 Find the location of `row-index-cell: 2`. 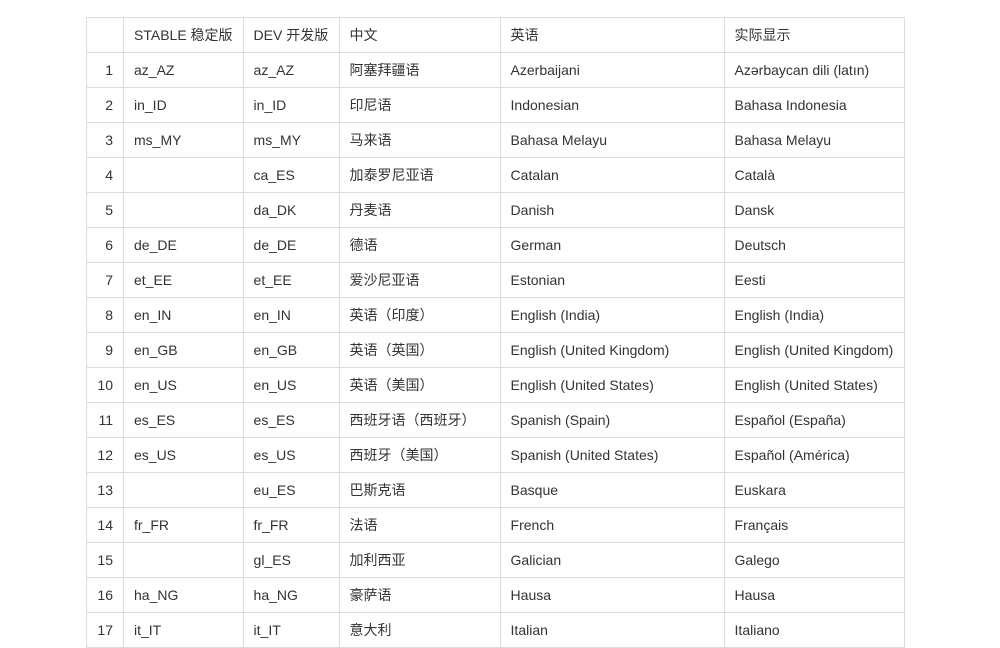

row-index-cell: 2 is located at coordinates (105, 105).